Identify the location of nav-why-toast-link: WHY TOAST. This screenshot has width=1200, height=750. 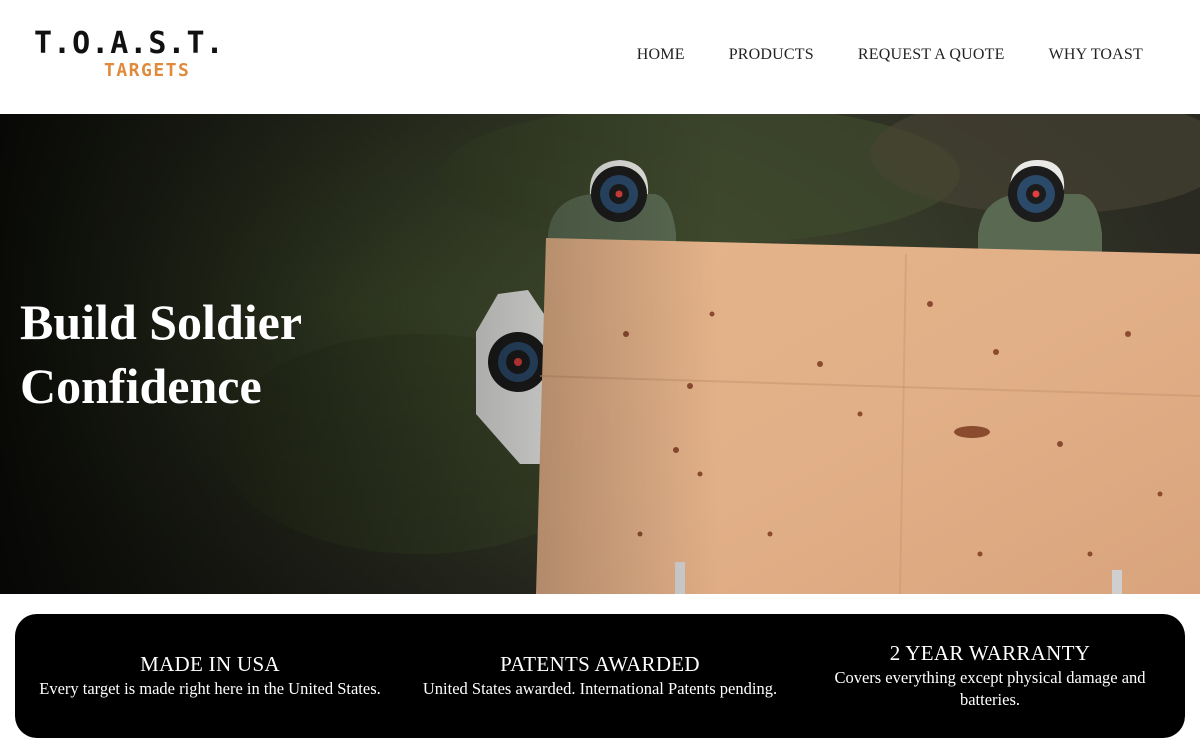
(1096, 55).